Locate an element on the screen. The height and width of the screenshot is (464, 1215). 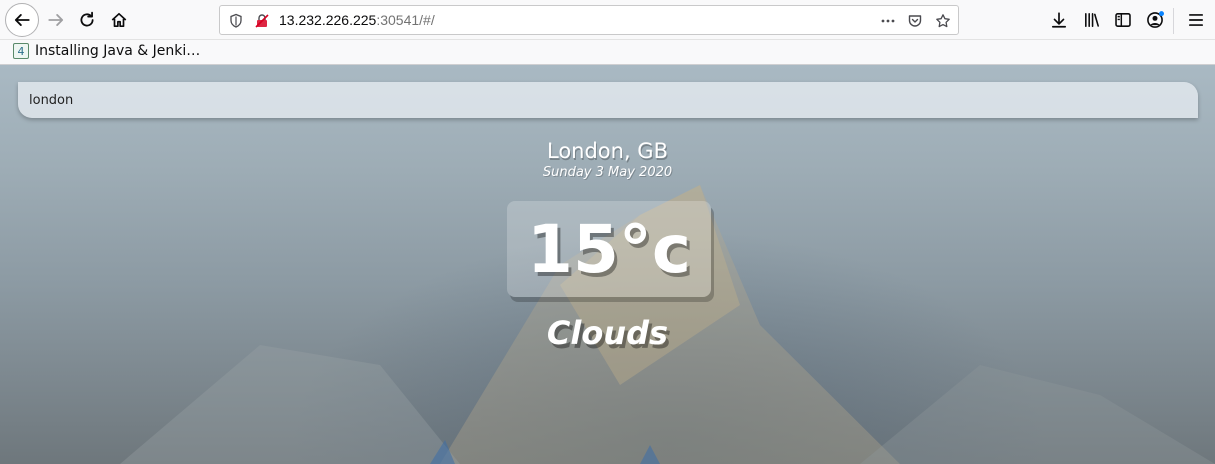
insecure-lock-icon is located at coordinates (262, 21).